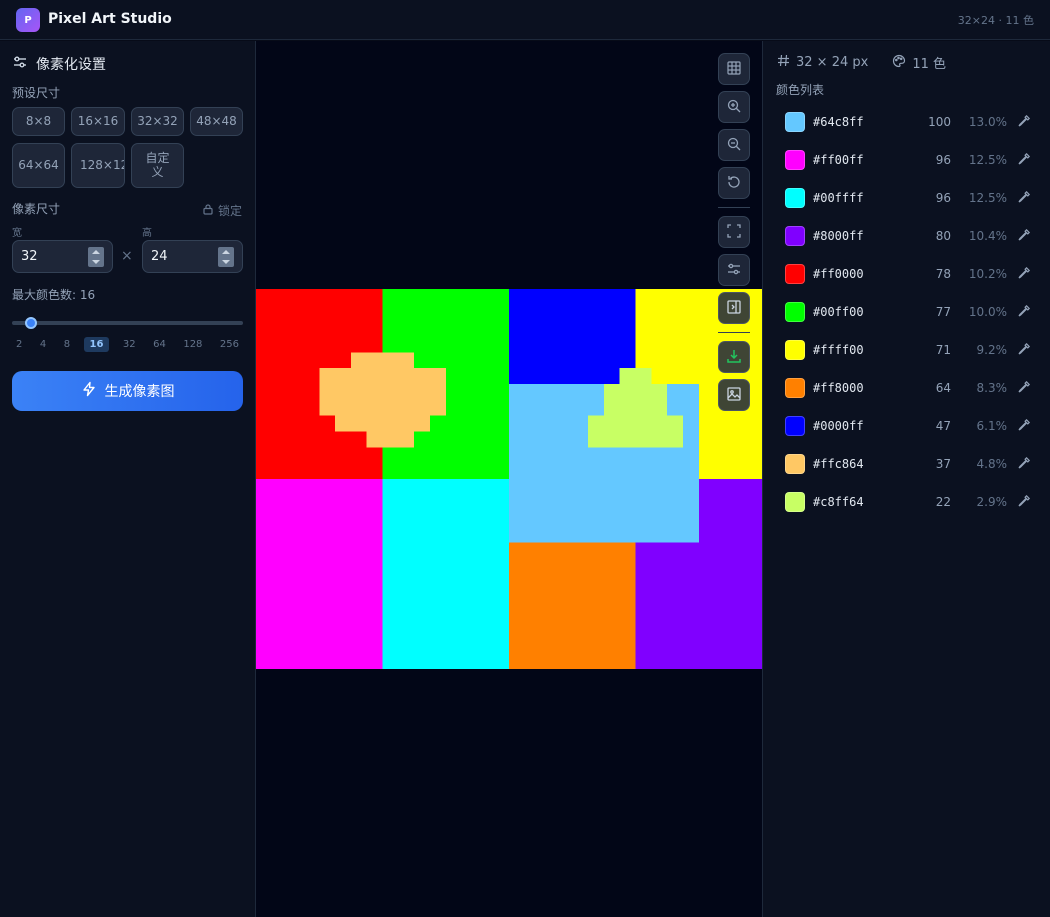  Describe the element at coordinates (734, 395) in the screenshot. I see `export-image-button` at that location.